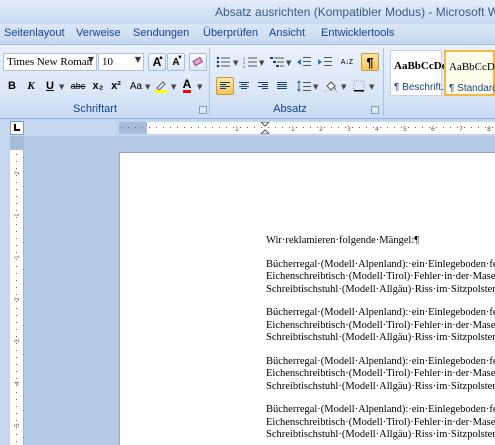  I want to click on bold-icon: B, so click(12, 86).